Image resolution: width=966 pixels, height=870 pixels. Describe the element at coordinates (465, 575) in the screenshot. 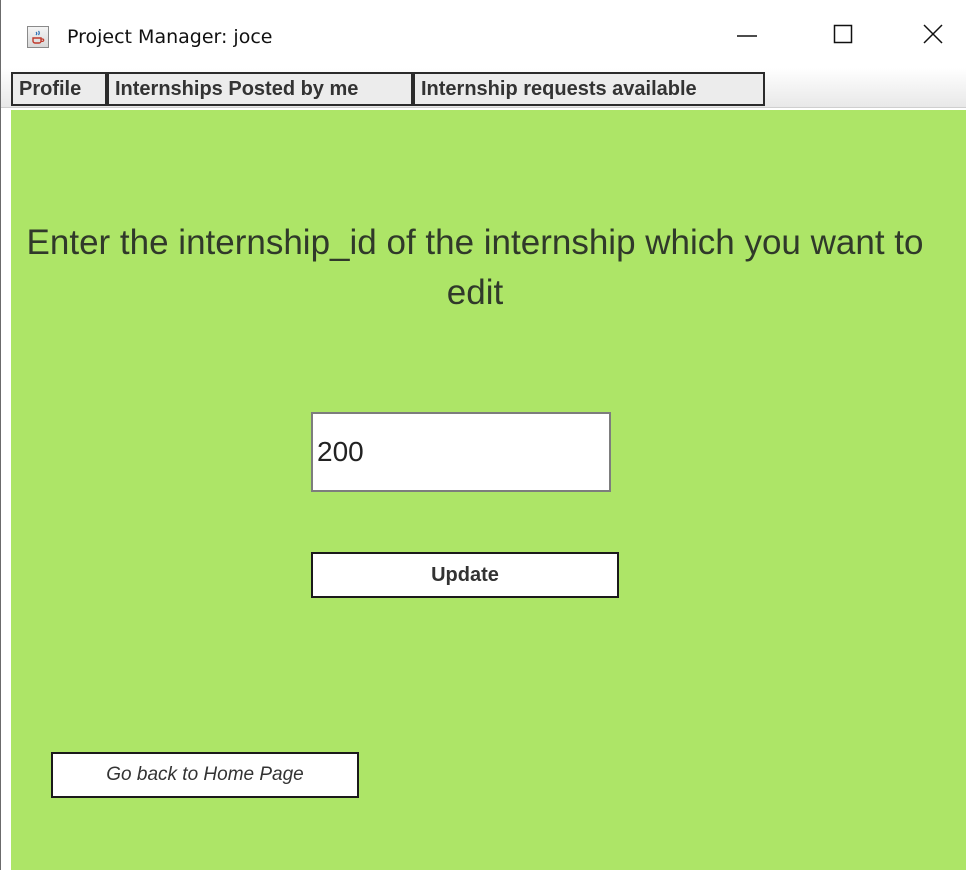

I see `update-button: Update` at that location.